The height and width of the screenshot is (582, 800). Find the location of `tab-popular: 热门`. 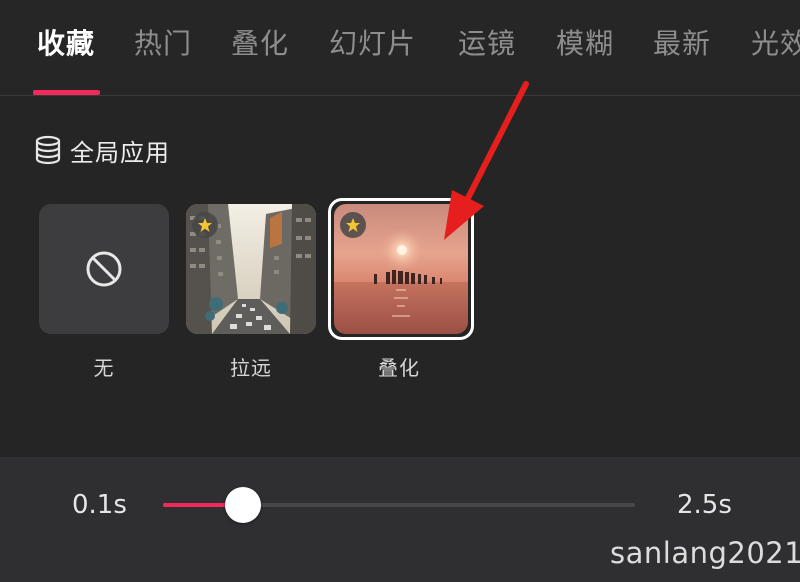

tab-popular: 热门 is located at coordinates (163, 44).